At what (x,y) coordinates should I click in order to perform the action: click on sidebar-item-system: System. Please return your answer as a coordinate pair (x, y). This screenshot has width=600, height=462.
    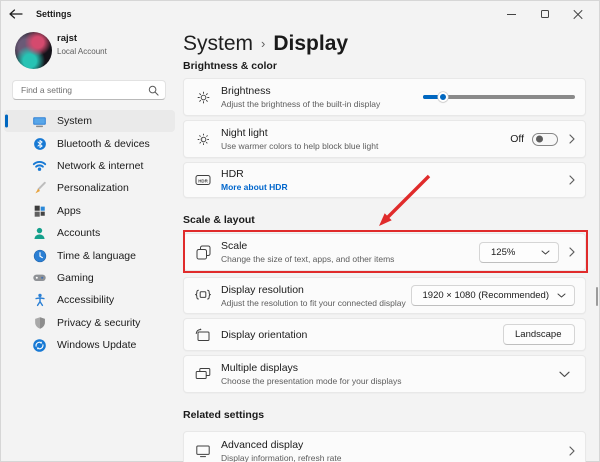
    Looking at the image, I should click on (89, 121).